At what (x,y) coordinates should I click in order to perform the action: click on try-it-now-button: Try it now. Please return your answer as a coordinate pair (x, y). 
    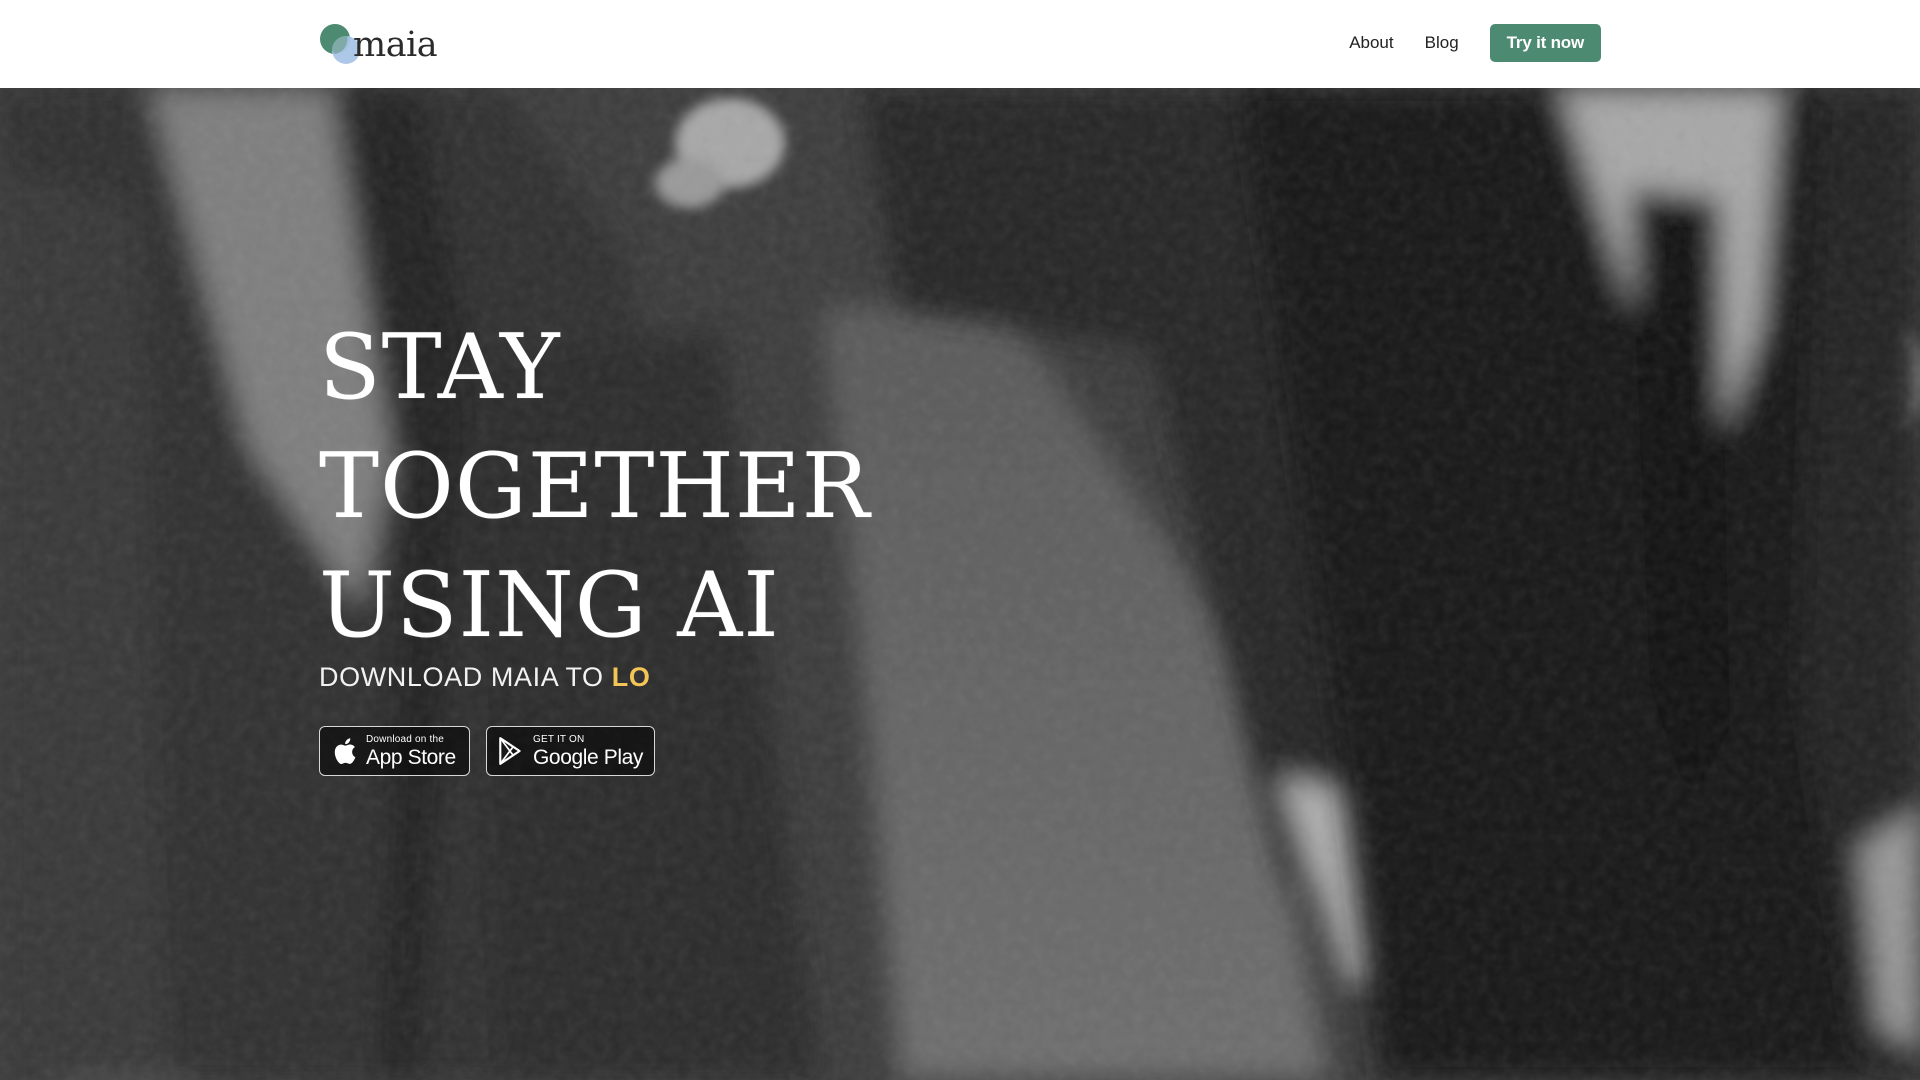
    Looking at the image, I should click on (1545, 43).